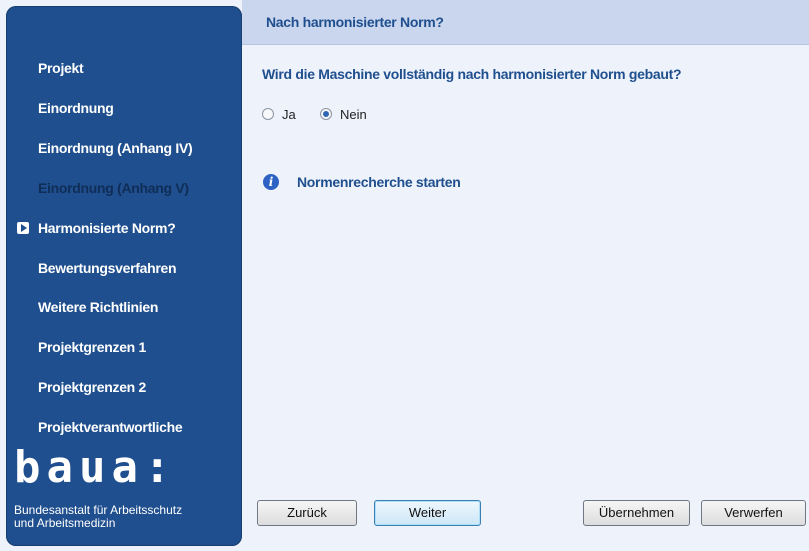 The width and height of the screenshot is (809, 551). I want to click on radio-option-nein: Nein, so click(343, 114).